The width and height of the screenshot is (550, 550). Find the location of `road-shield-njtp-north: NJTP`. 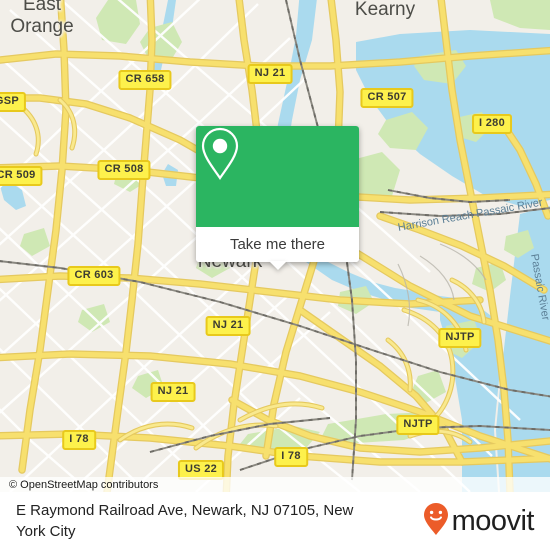

road-shield-njtp-north: NJTP is located at coordinates (460, 338).